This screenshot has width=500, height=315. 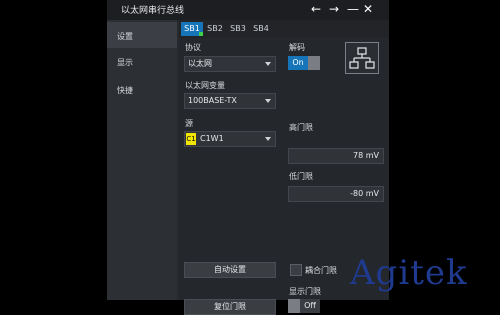 What do you see at coordinates (153, 11) in the screenshot?
I see `window-title: 以太网串行总线` at bounding box center [153, 11].